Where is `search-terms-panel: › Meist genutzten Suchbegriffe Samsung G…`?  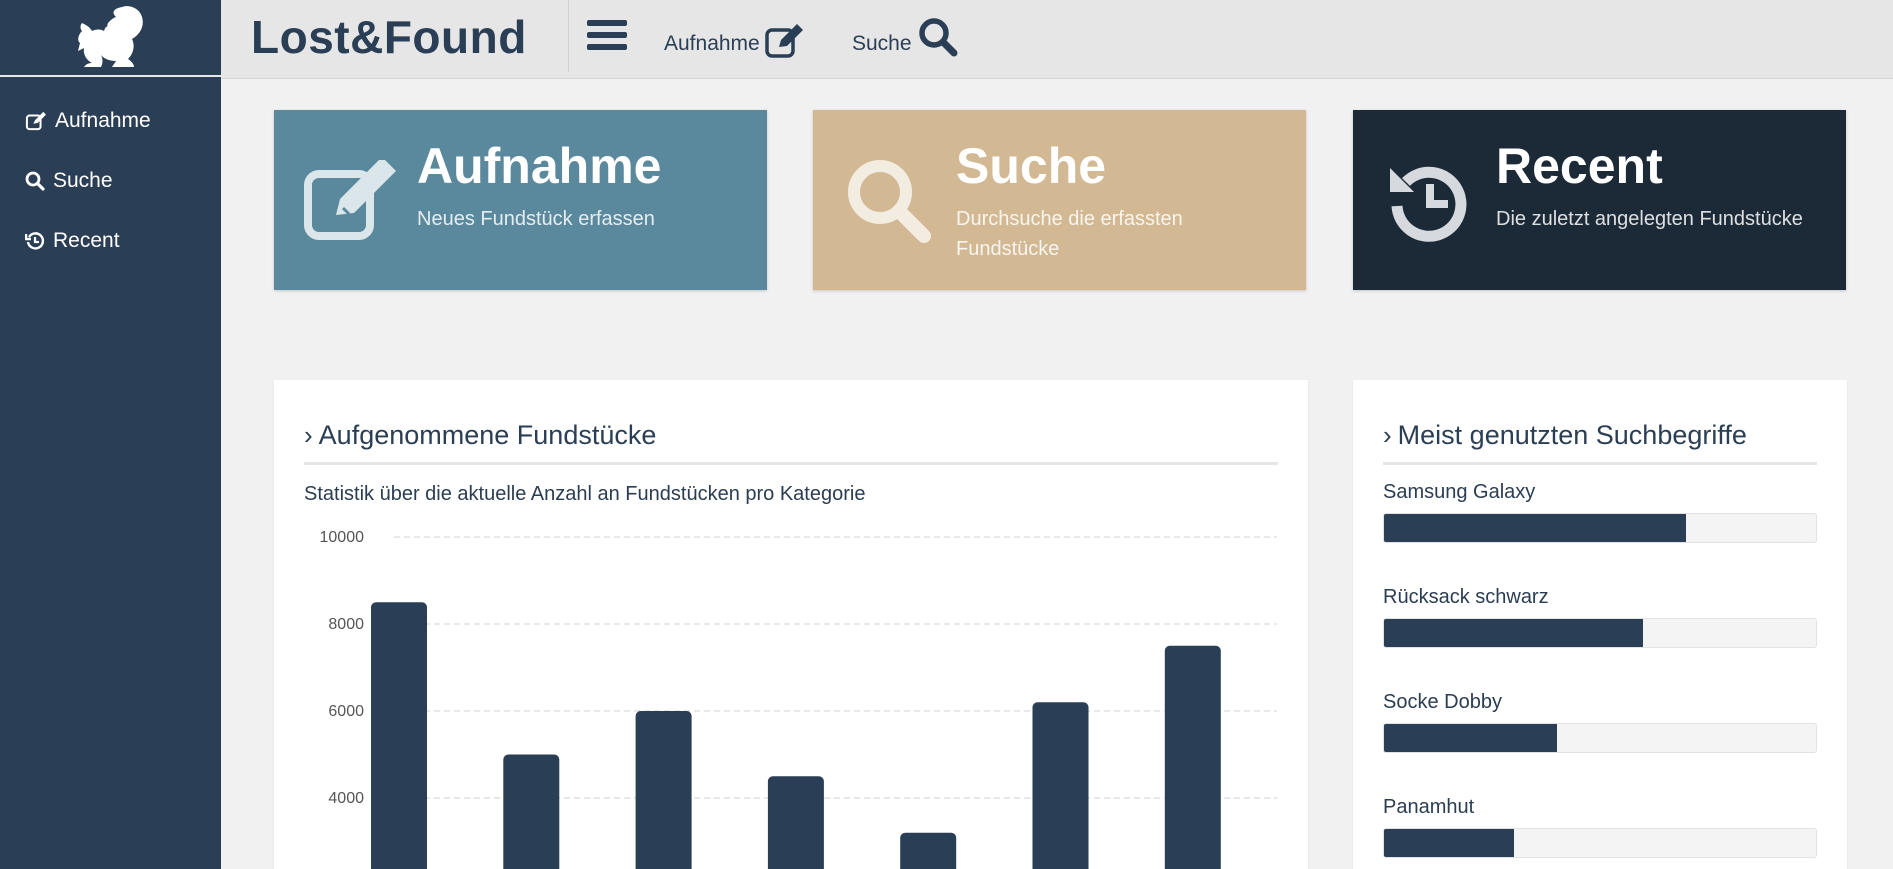 search-terms-panel: › Meist genutzten Suchbegriffe Samsung G… is located at coordinates (1600, 624).